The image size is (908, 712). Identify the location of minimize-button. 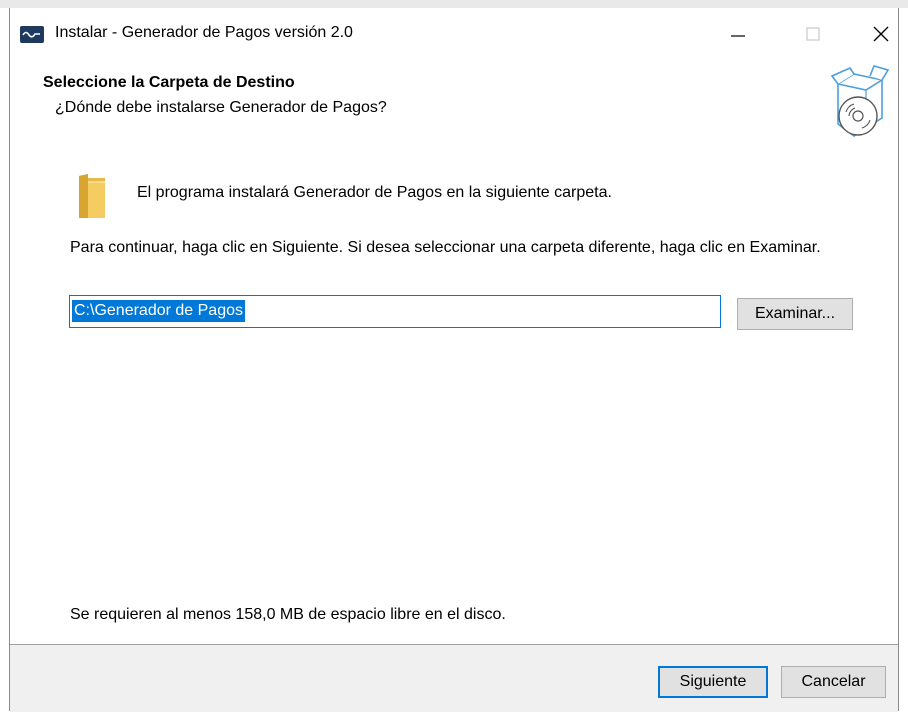
(738, 33).